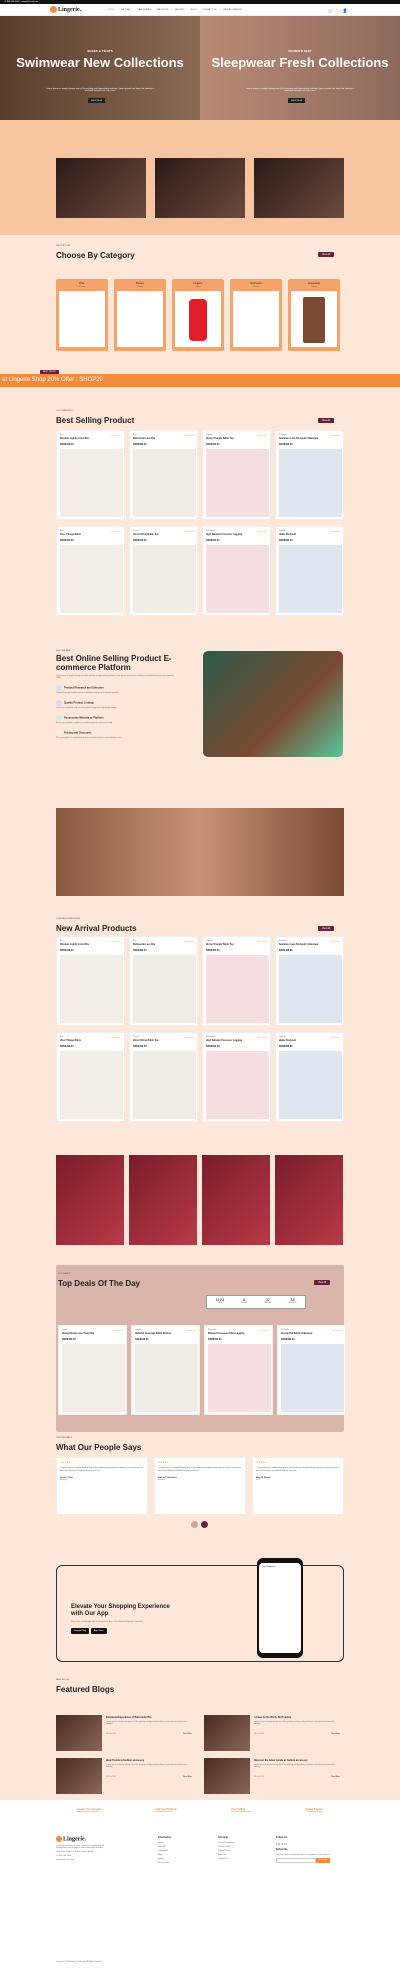  I want to click on product-category: Activewear, so click(212, 1330).